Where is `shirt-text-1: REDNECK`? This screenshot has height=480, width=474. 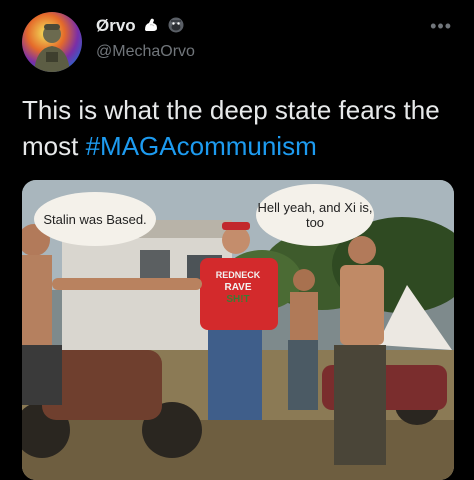 shirt-text-1: REDNECK is located at coordinates (238, 275).